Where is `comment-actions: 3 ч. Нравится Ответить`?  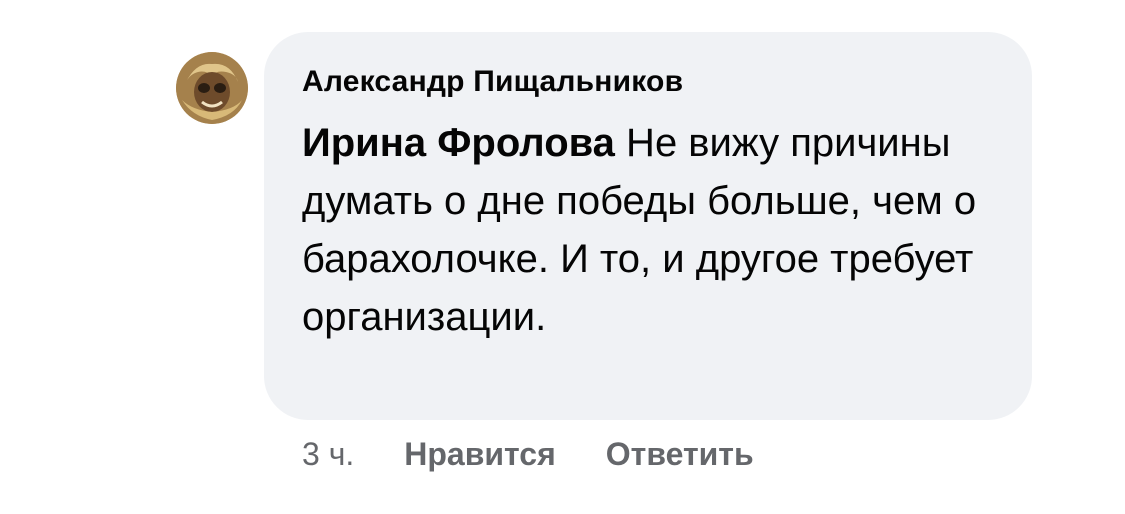 comment-actions: 3 ч. Нравится Ответить is located at coordinates (528, 454).